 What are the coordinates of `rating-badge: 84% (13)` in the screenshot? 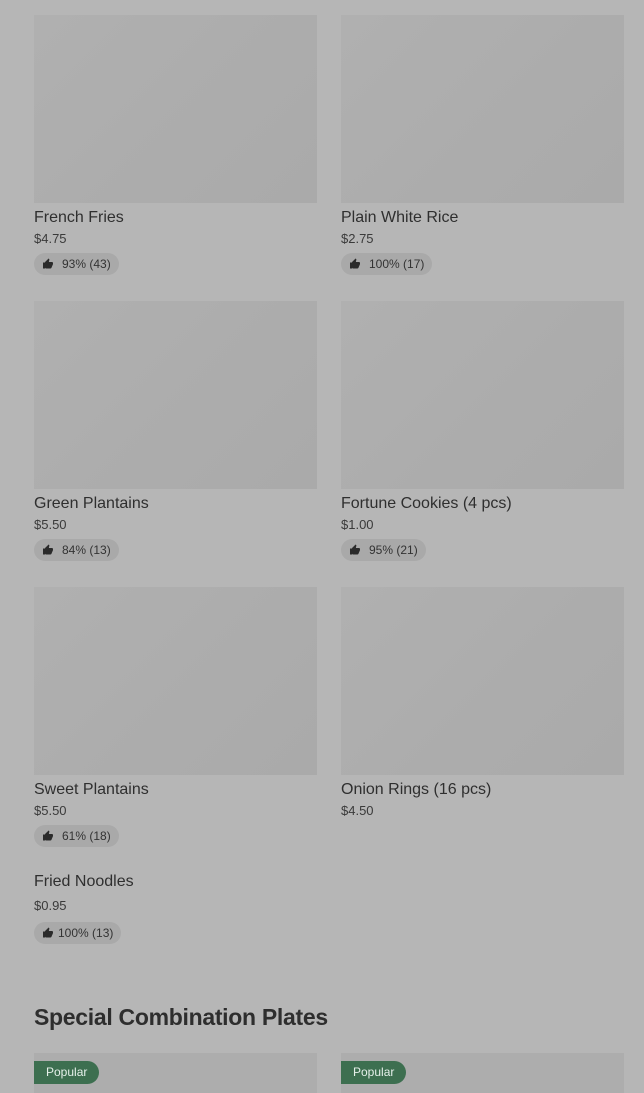 It's located at (76, 550).